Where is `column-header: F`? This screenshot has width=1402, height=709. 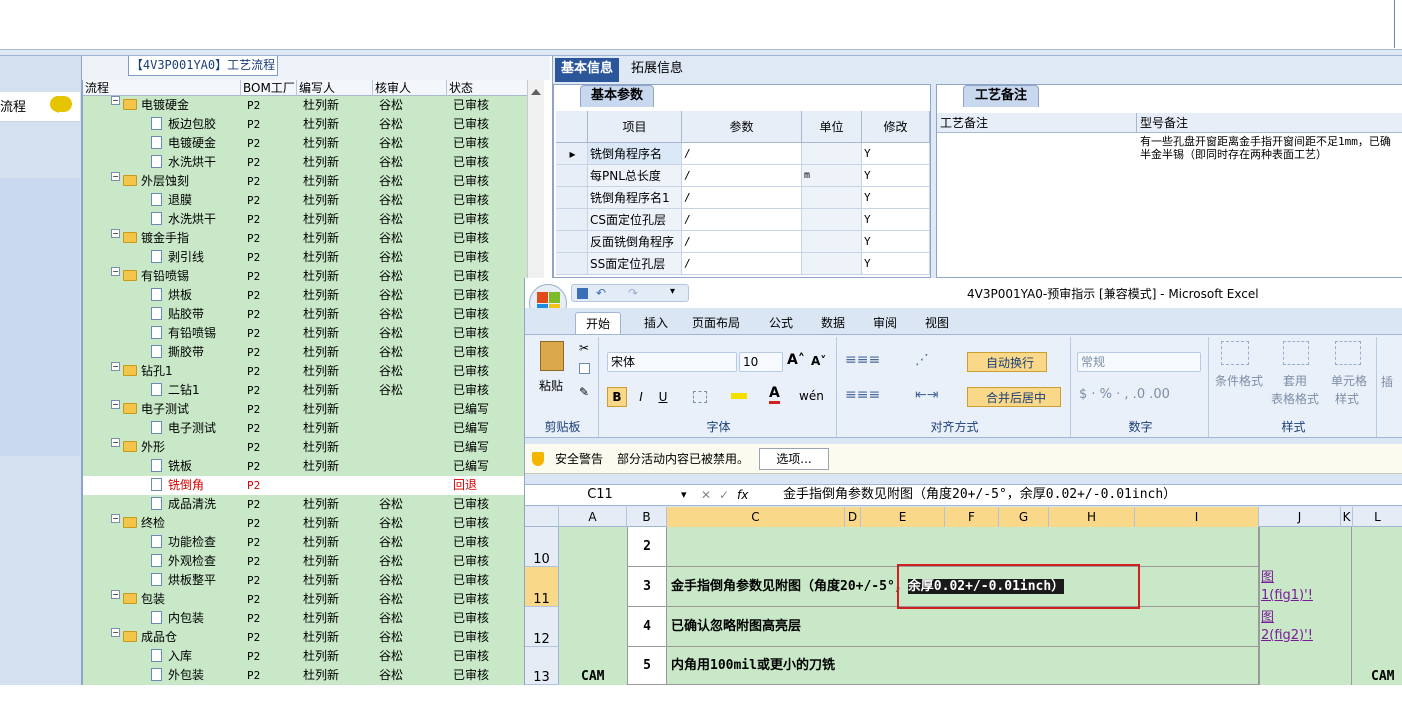
column-header: F is located at coordinates (972, 517).